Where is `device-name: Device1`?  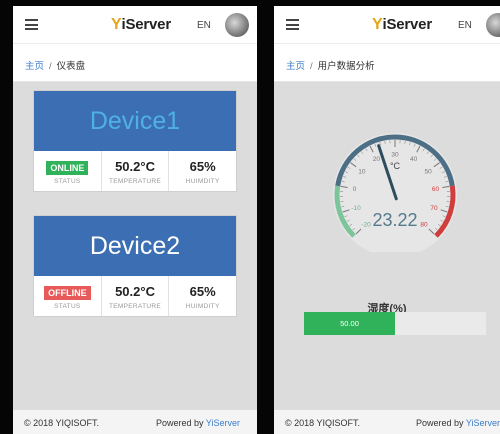
device-name: Device1 is located at coordinates (135, 120).